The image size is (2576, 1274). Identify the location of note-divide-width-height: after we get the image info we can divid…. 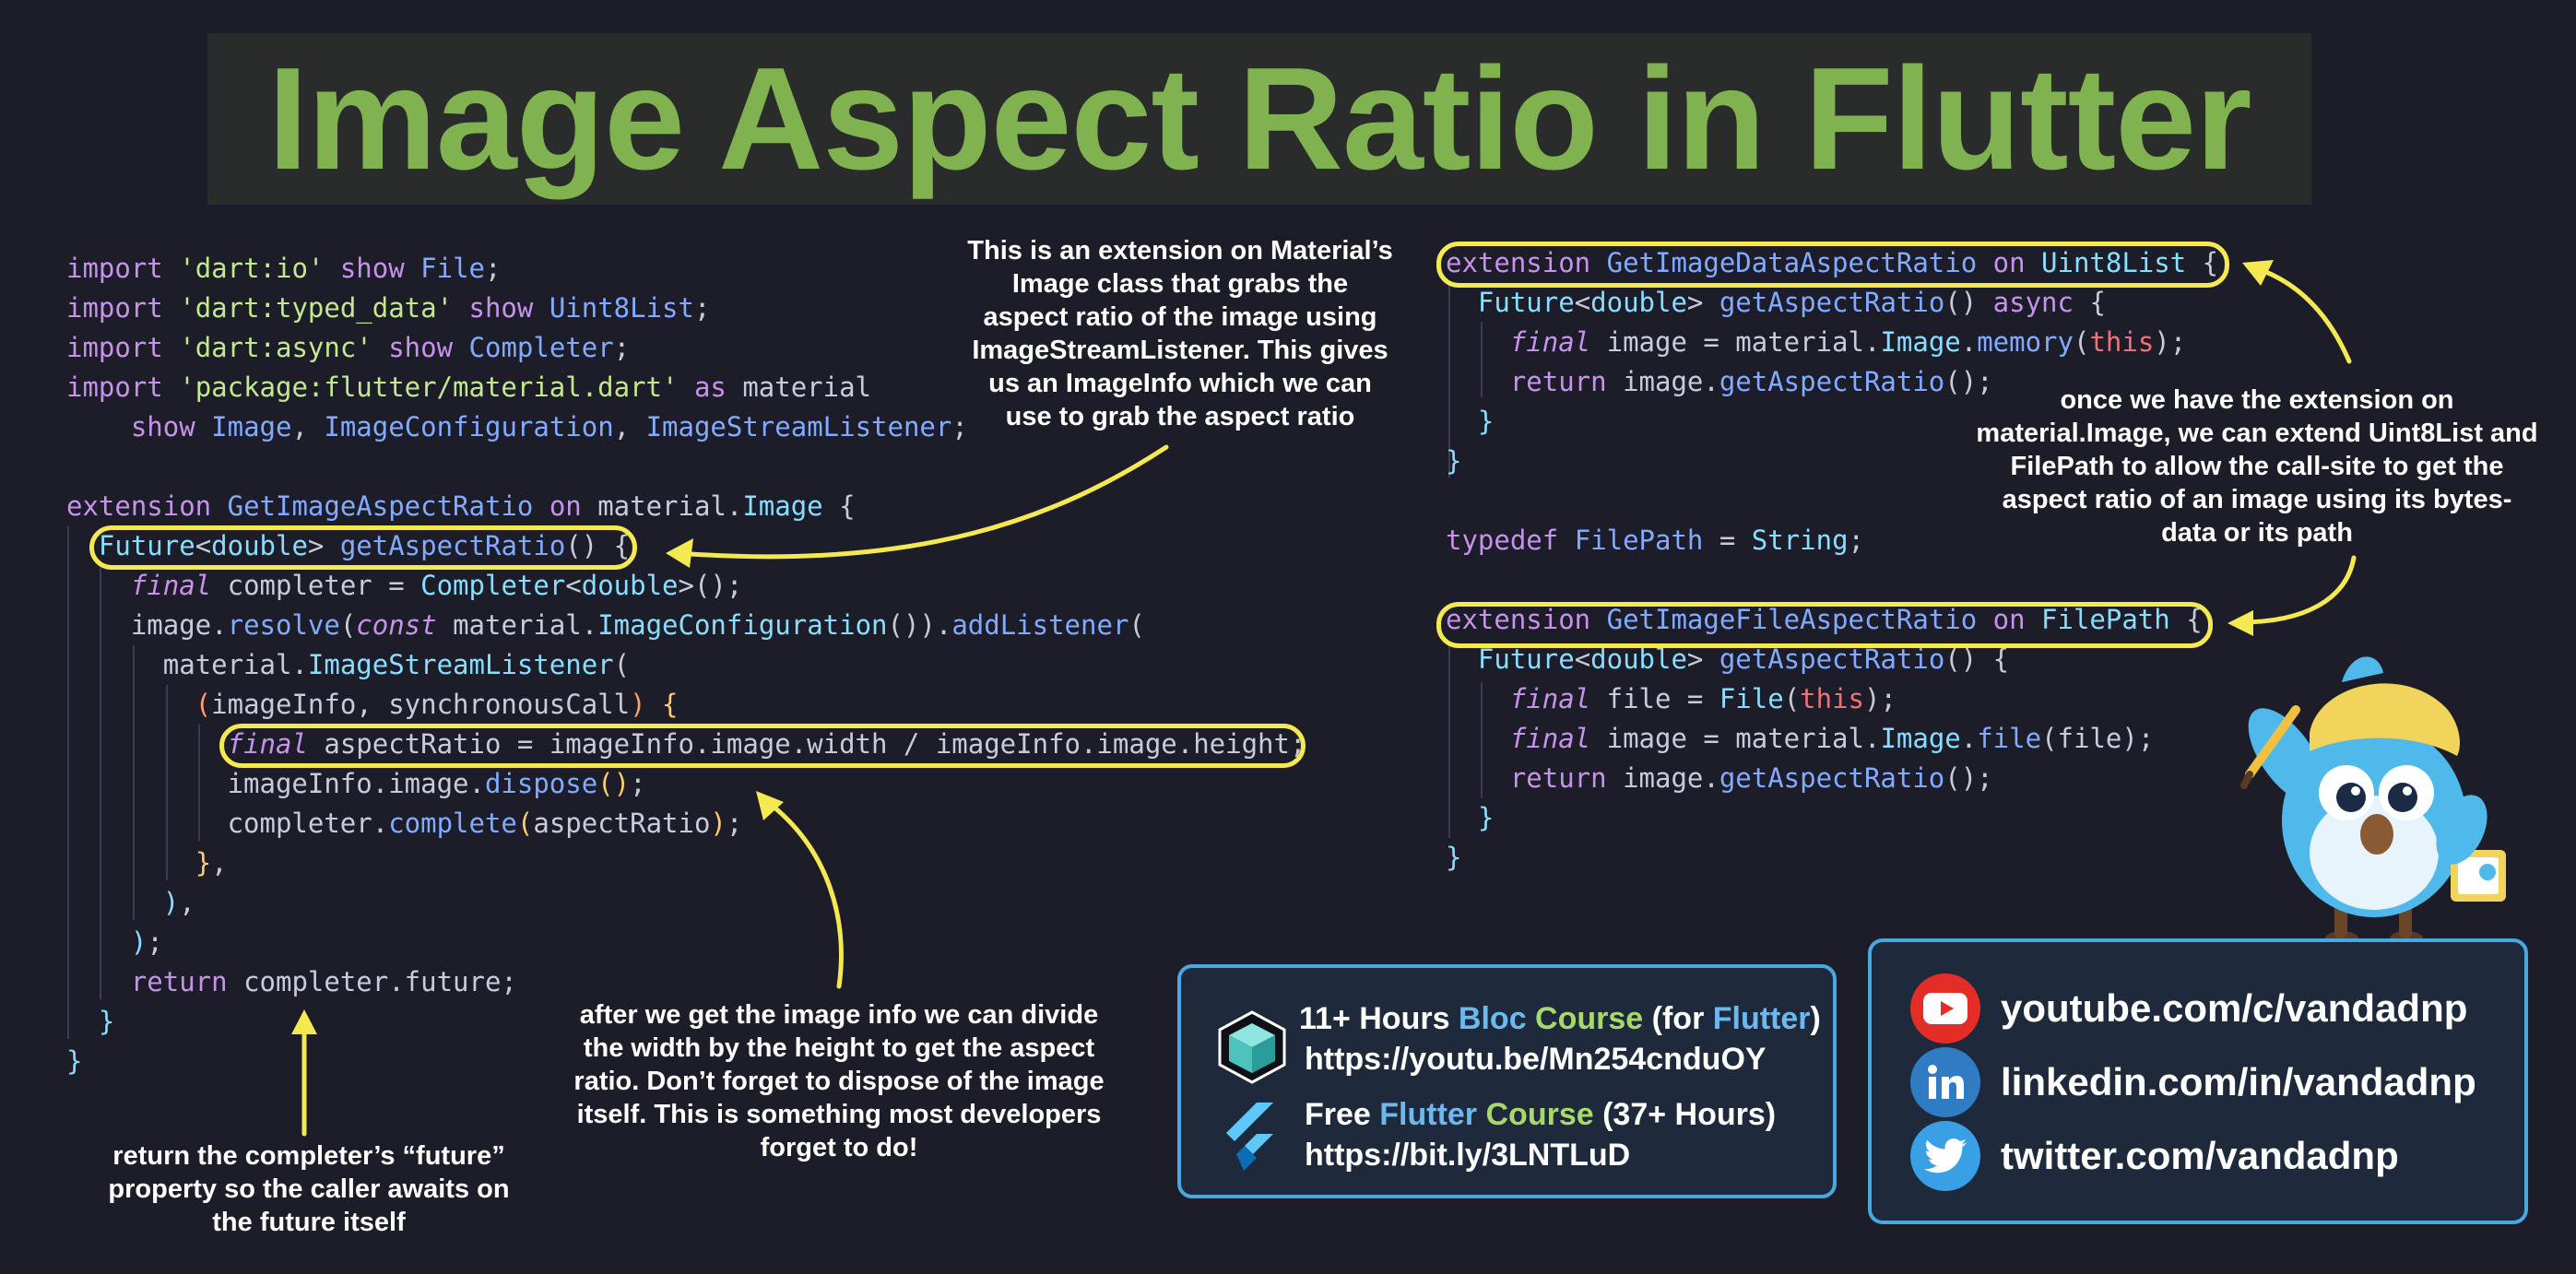
(839, 1081).